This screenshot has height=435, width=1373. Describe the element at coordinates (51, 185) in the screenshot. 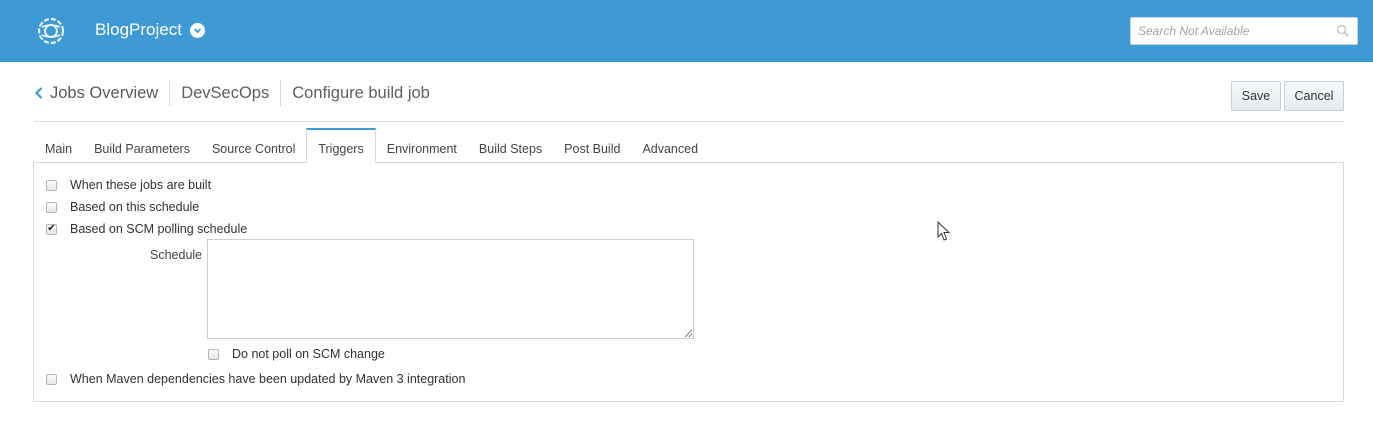

I see `jobs-built-checkbox` at that location.